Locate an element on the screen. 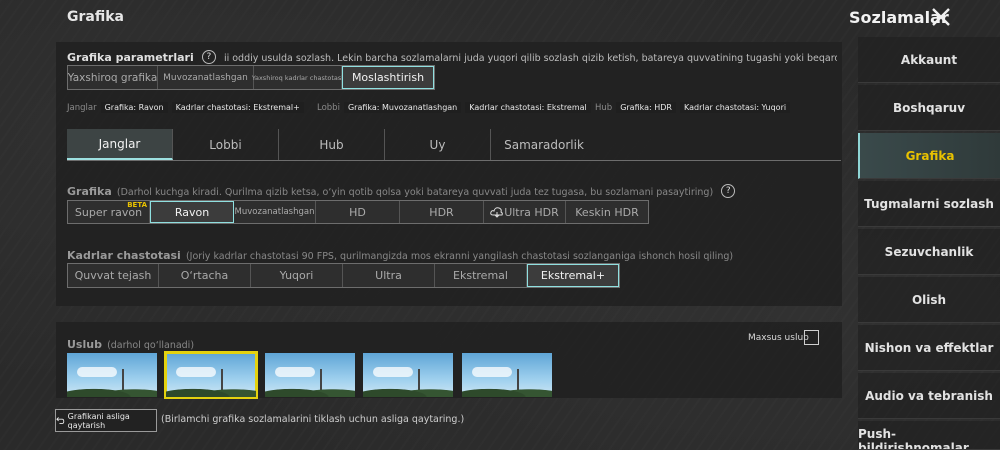 The width and height of the screenshot is (1000, 450). summary-tag: Grafika: Ravon is located at coordinates (134, 107).